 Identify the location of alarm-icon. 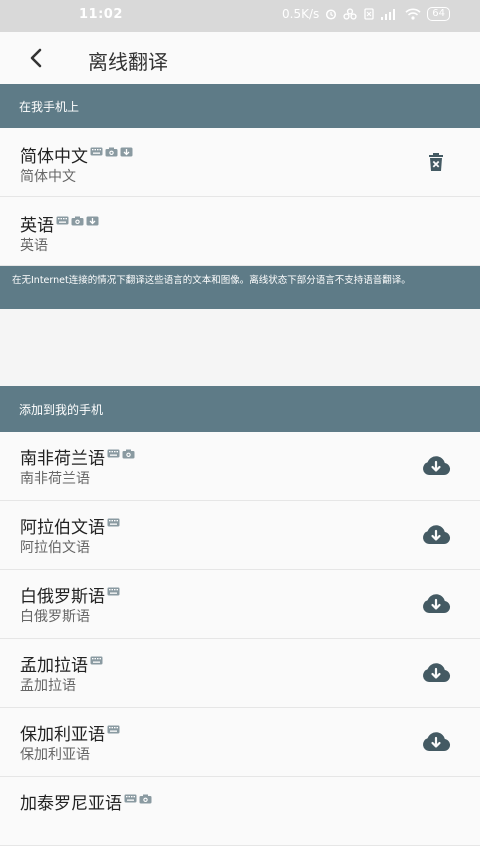
(331, 14).